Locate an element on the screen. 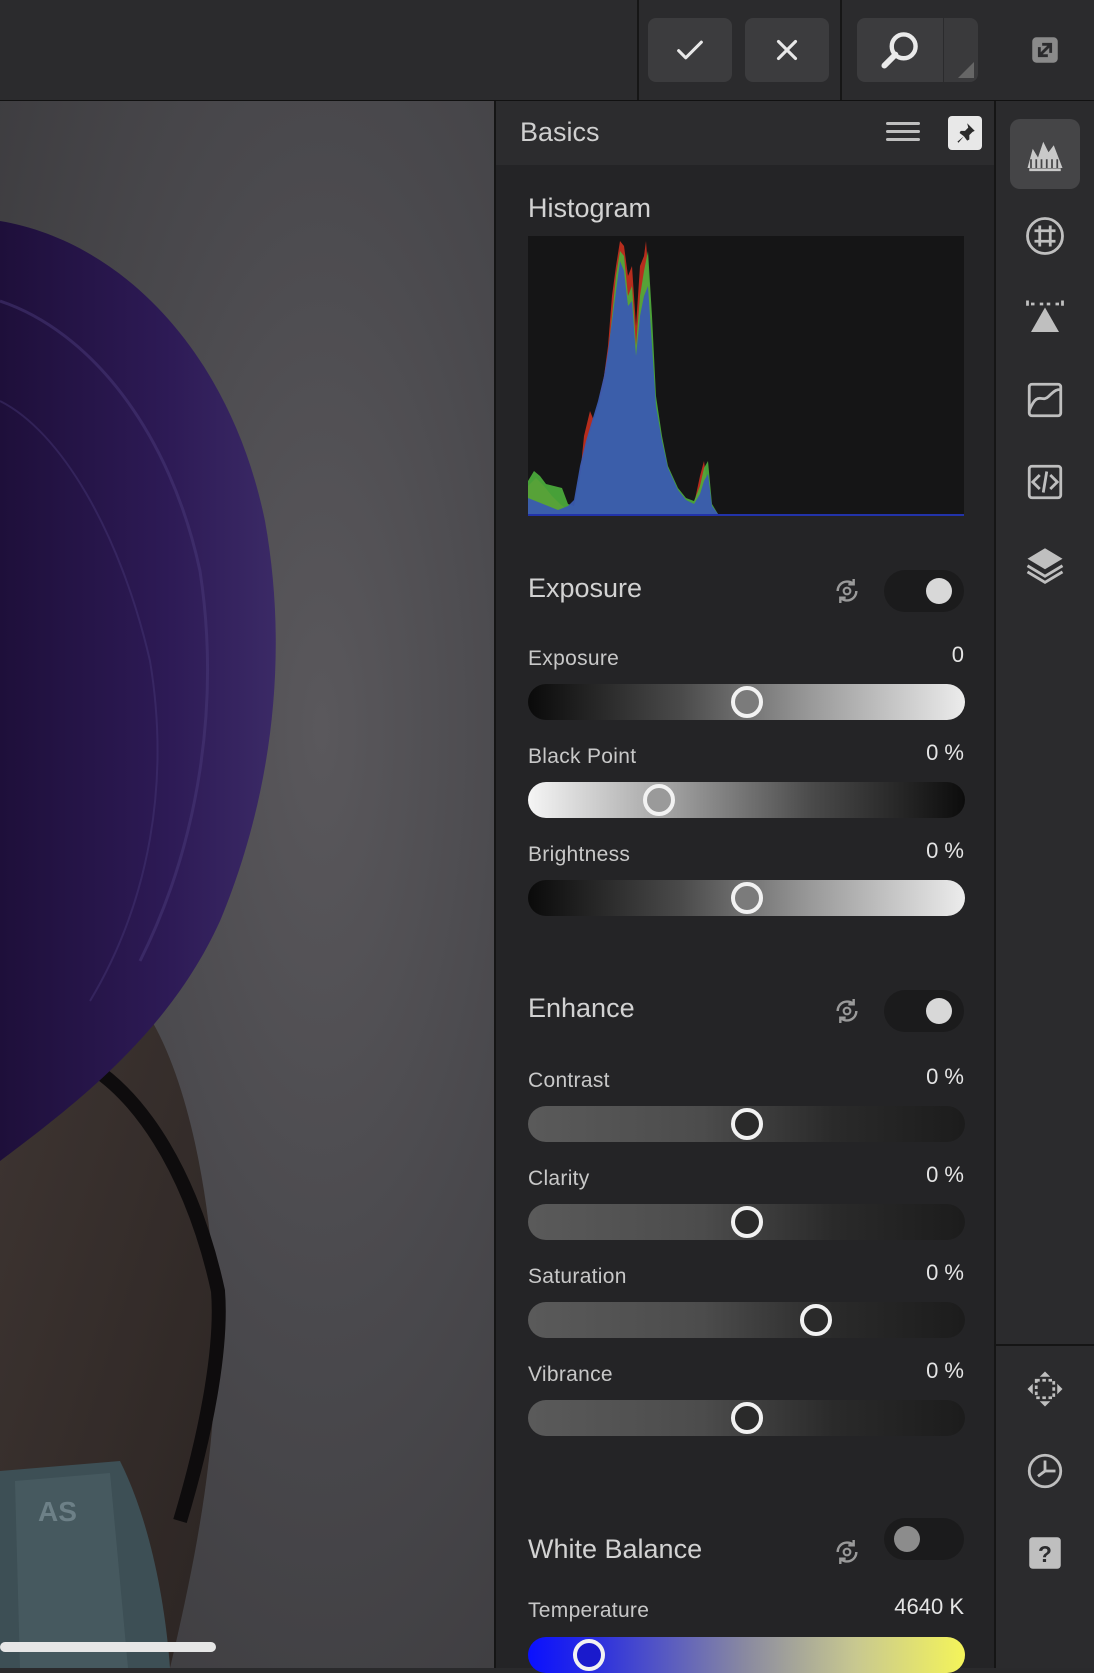 This screenshot has height=1673, width=1094. slider-value: 4640 K is located at coordinates (929, 1607).